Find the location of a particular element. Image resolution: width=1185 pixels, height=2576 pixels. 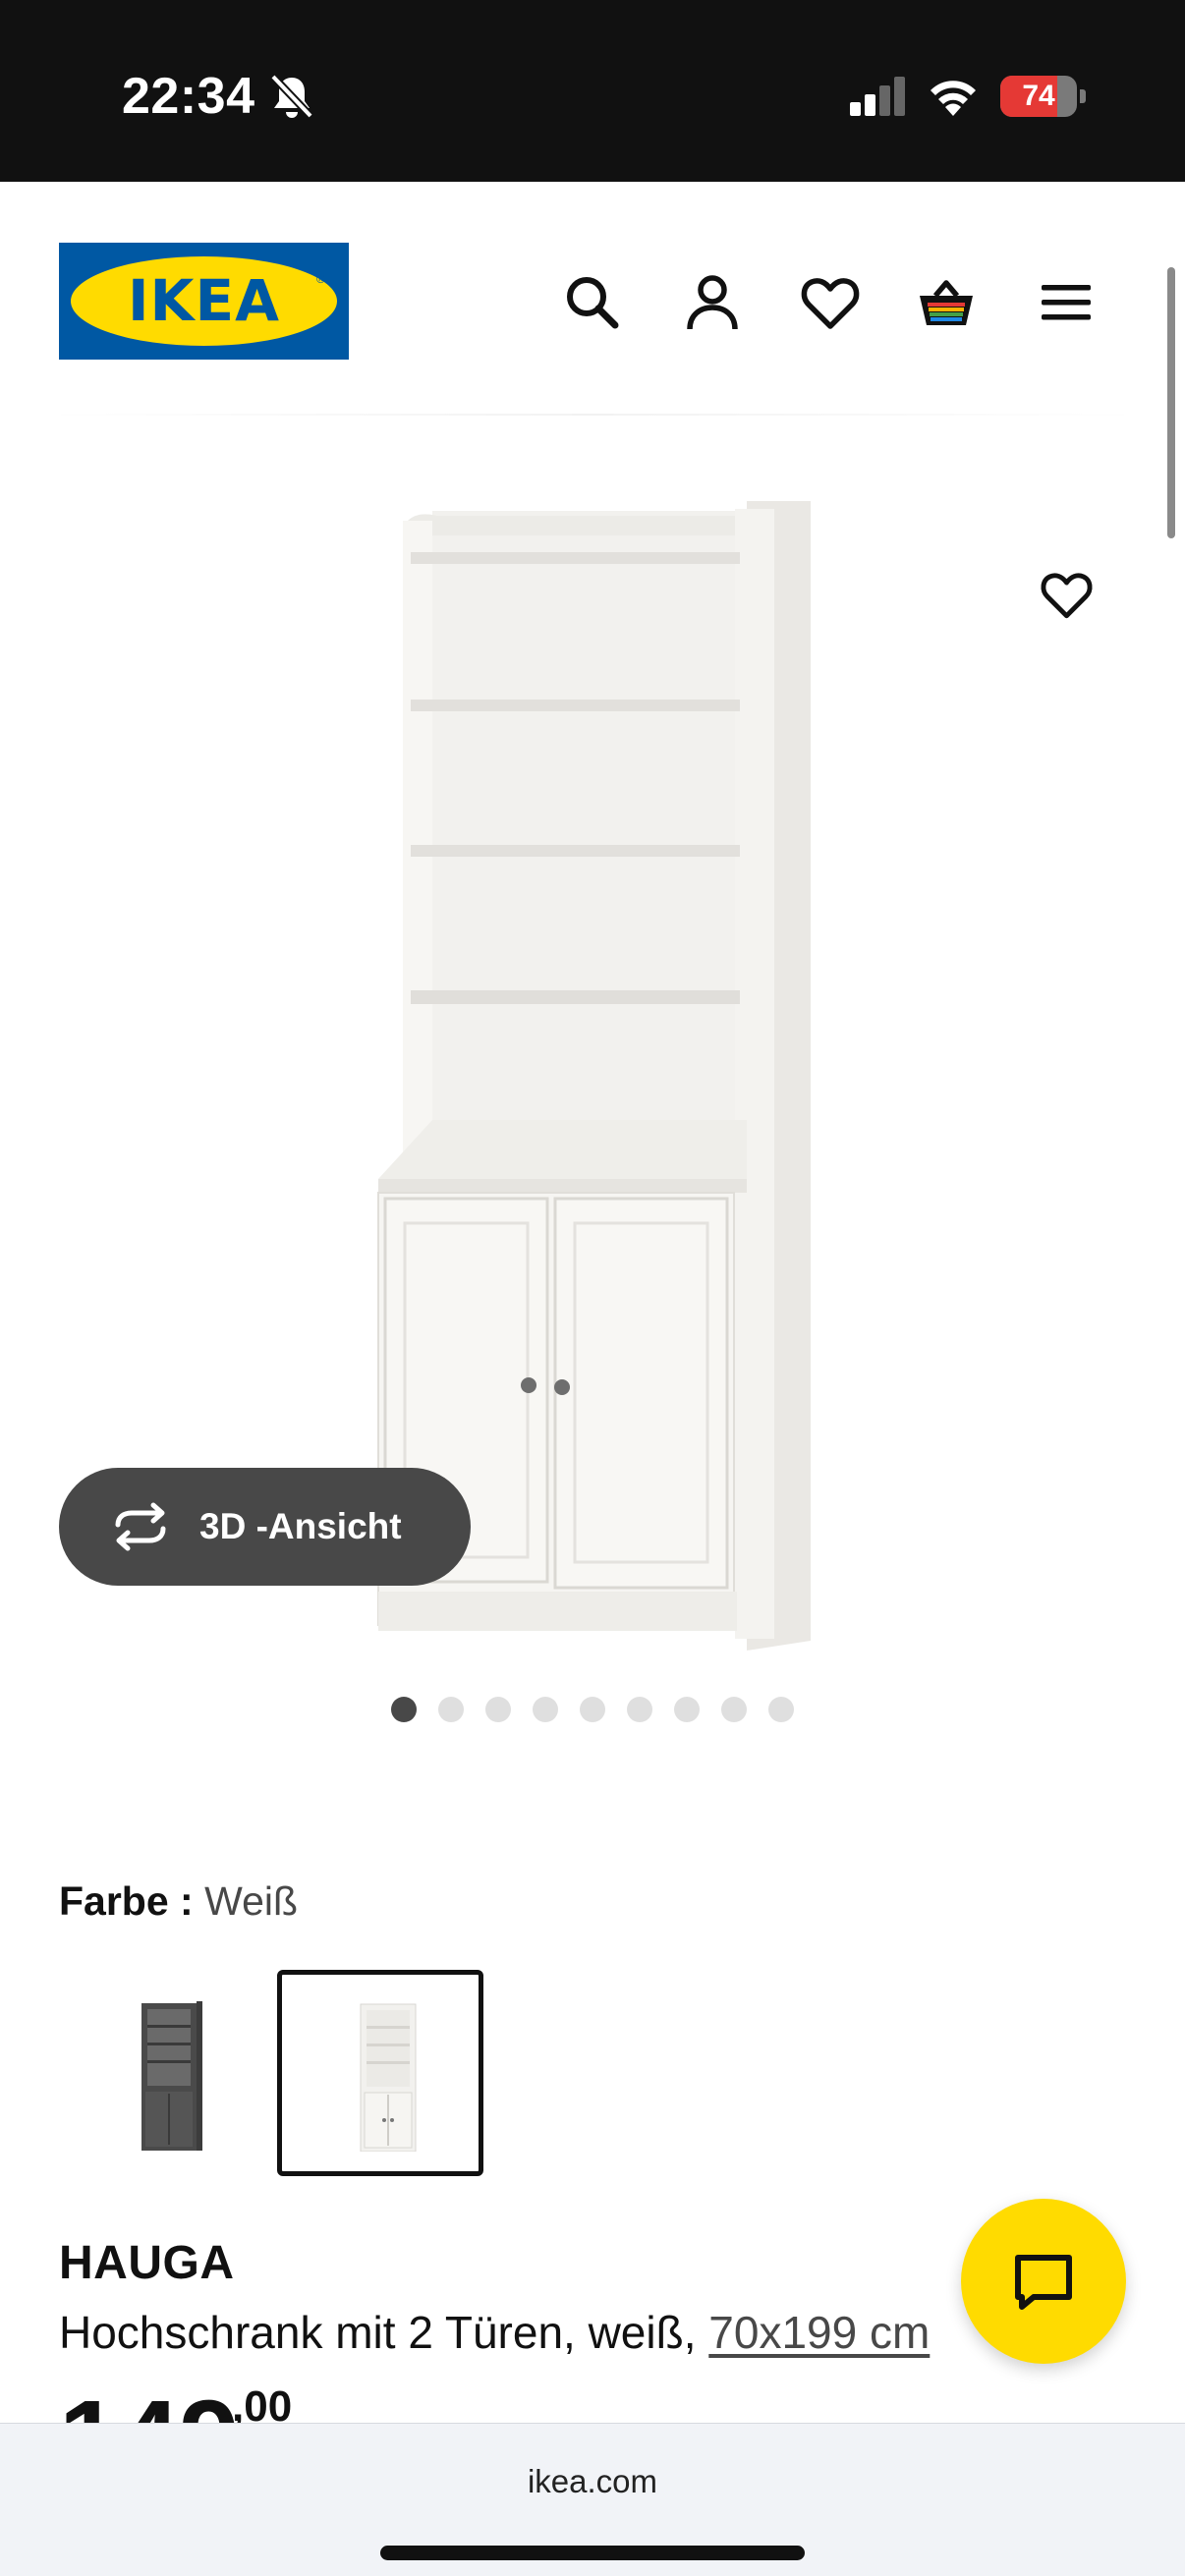

heart-icon is located at coordinates (1067, 596).